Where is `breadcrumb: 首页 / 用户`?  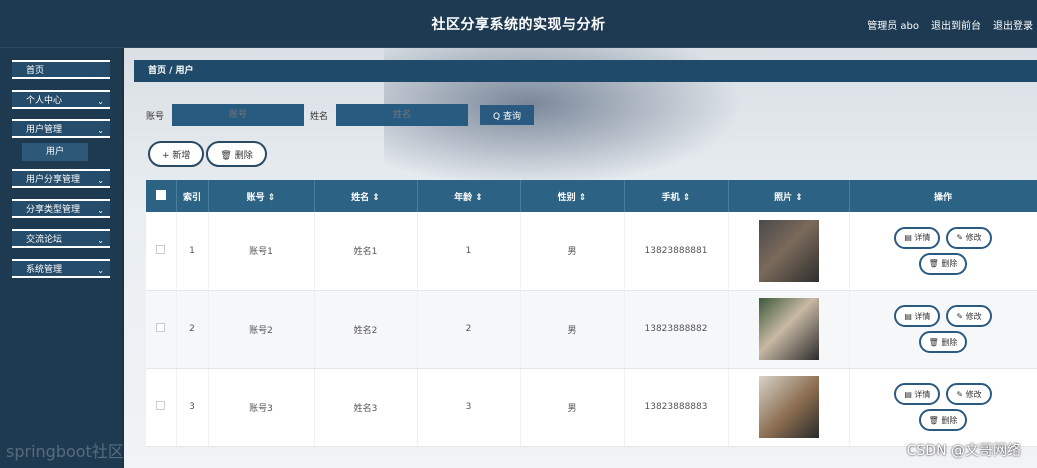
breadcrumb: 首页 / 用户 is located at coordinates (585, 71).